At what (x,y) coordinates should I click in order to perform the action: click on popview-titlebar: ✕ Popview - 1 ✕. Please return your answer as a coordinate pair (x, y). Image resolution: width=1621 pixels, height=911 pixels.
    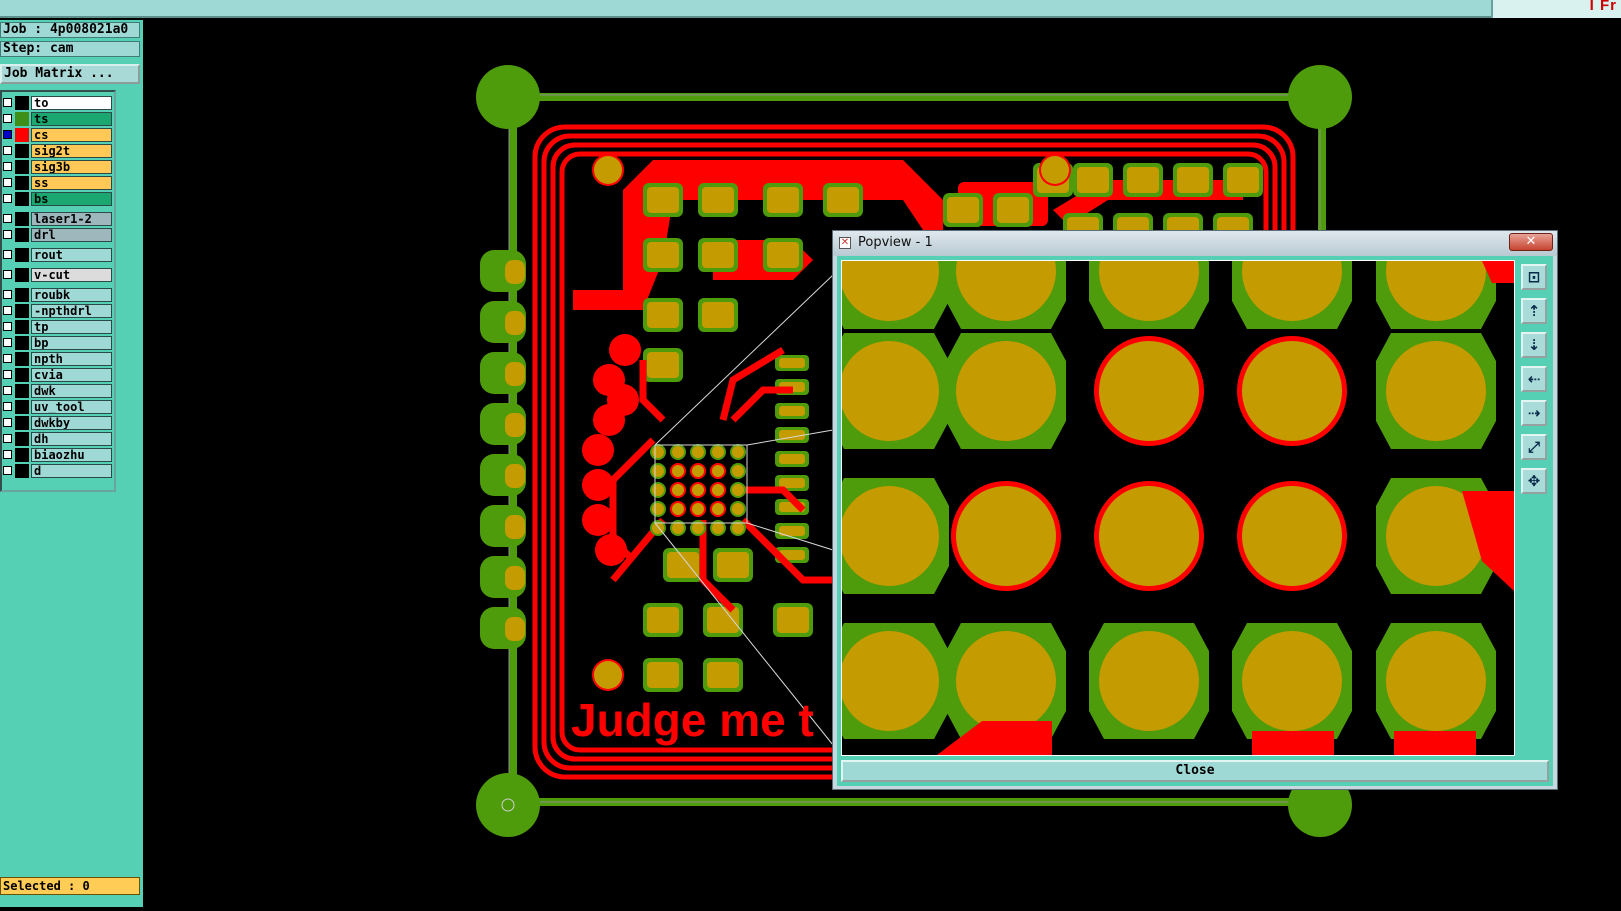
    Looking at the image, I should click on (1195, 243).